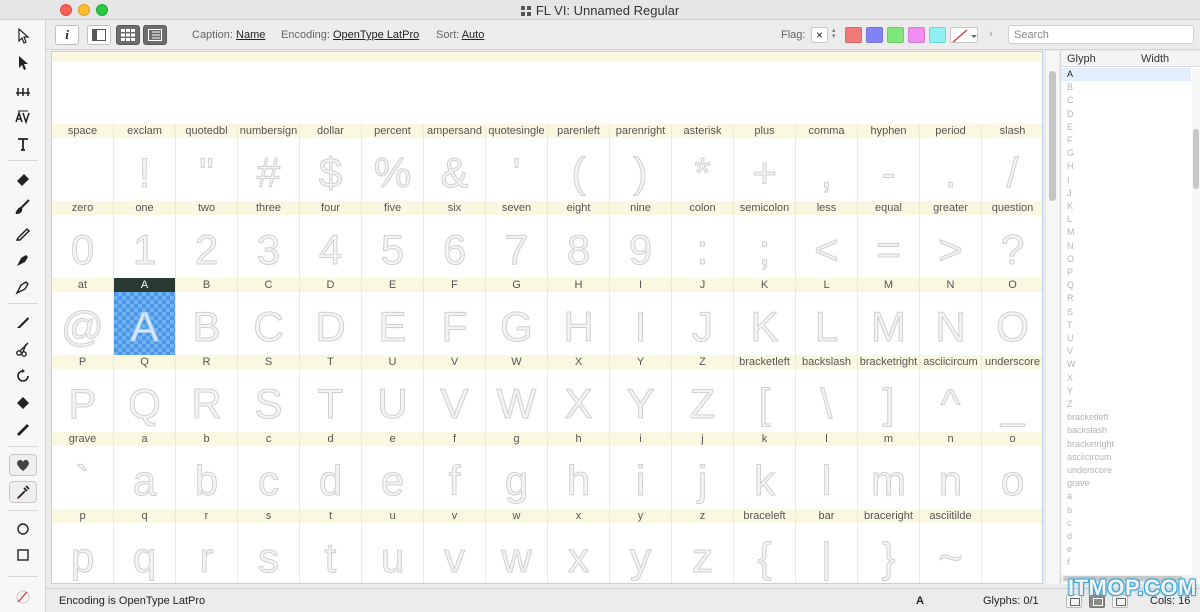  Describe the element at coordinates (889, 470) in the screenshot. I see `glyph-cell: mm` at that location.